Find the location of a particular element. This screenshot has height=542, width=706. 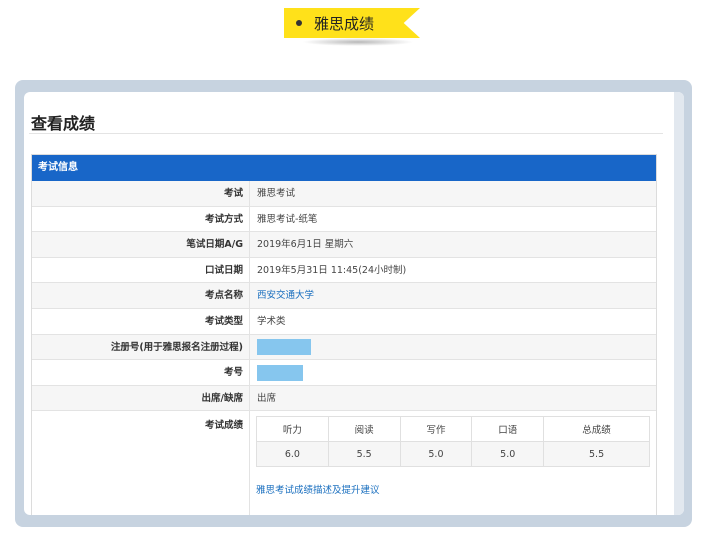

redacted-registration-number is located at coordinates (284, 347).